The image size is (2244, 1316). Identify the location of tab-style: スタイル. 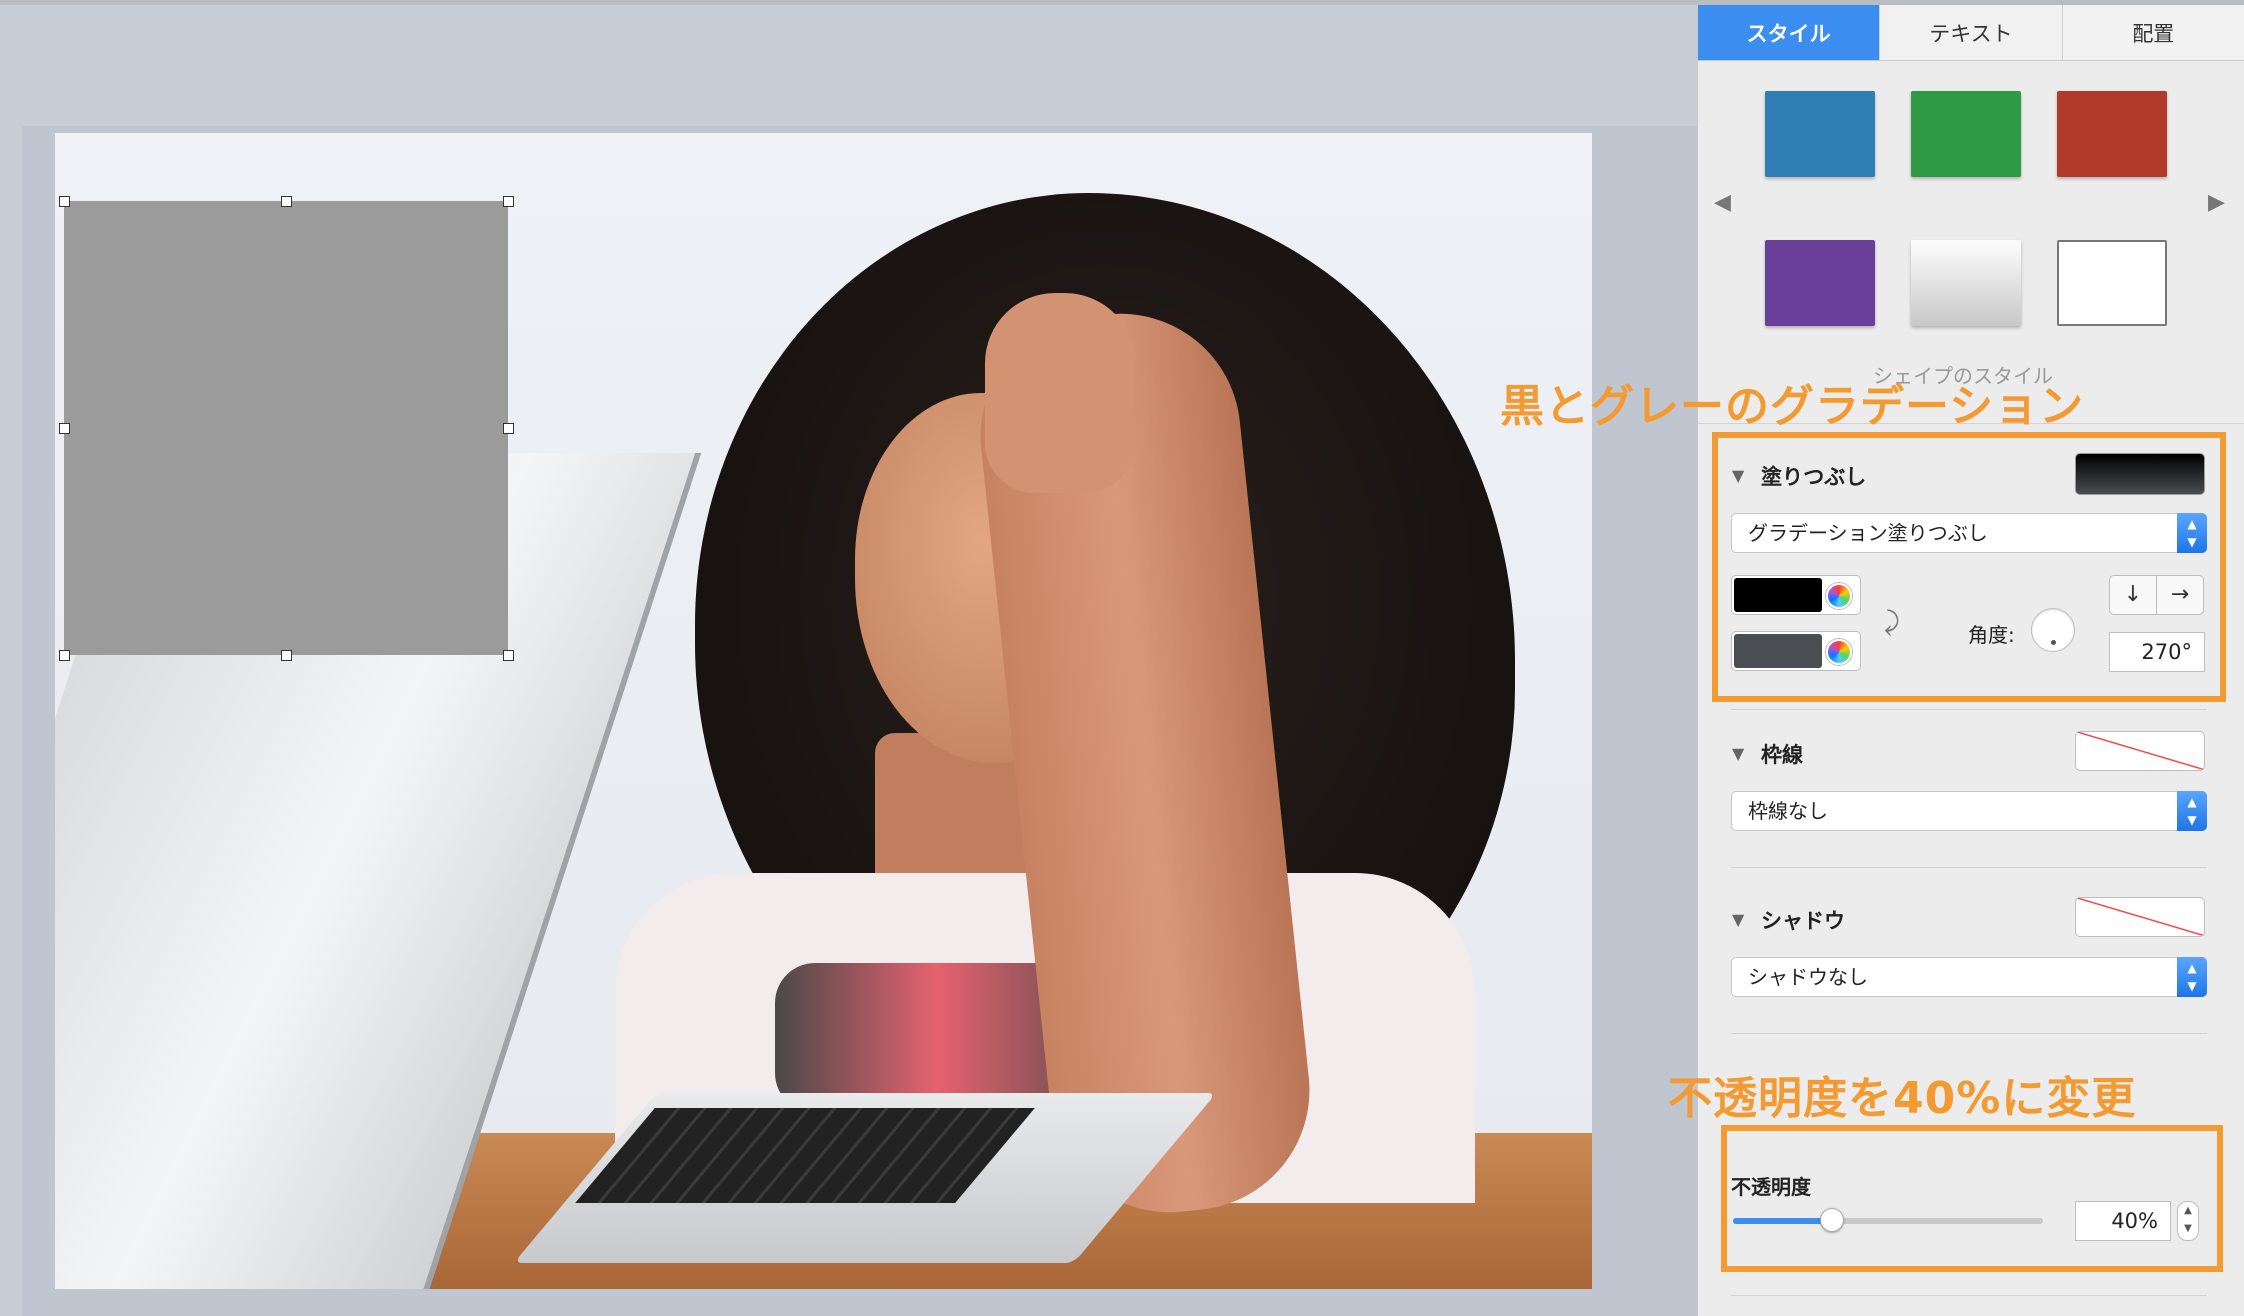
(1789, 32).